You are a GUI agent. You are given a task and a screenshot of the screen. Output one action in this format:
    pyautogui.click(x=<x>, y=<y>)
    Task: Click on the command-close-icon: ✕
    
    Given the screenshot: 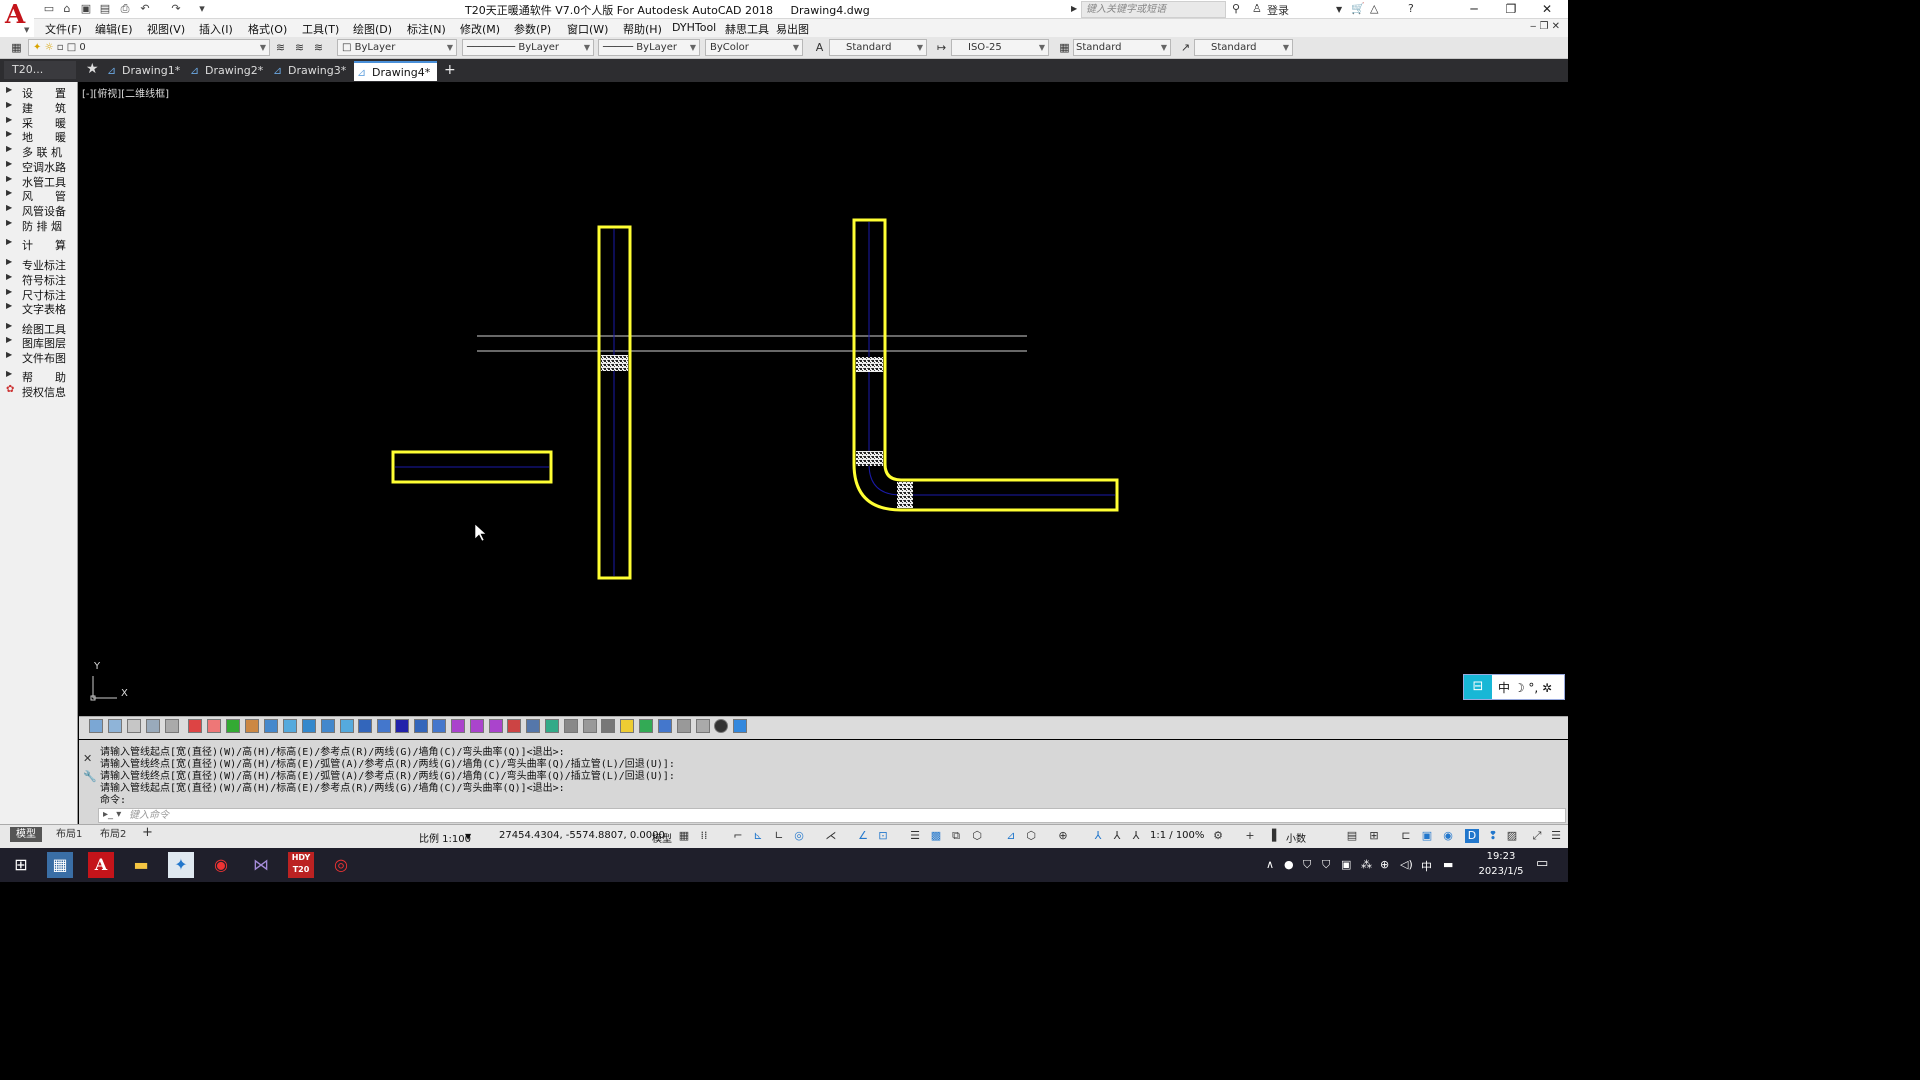 What is the action you would take?
    pyautogui.click(x=87, y=758)
    